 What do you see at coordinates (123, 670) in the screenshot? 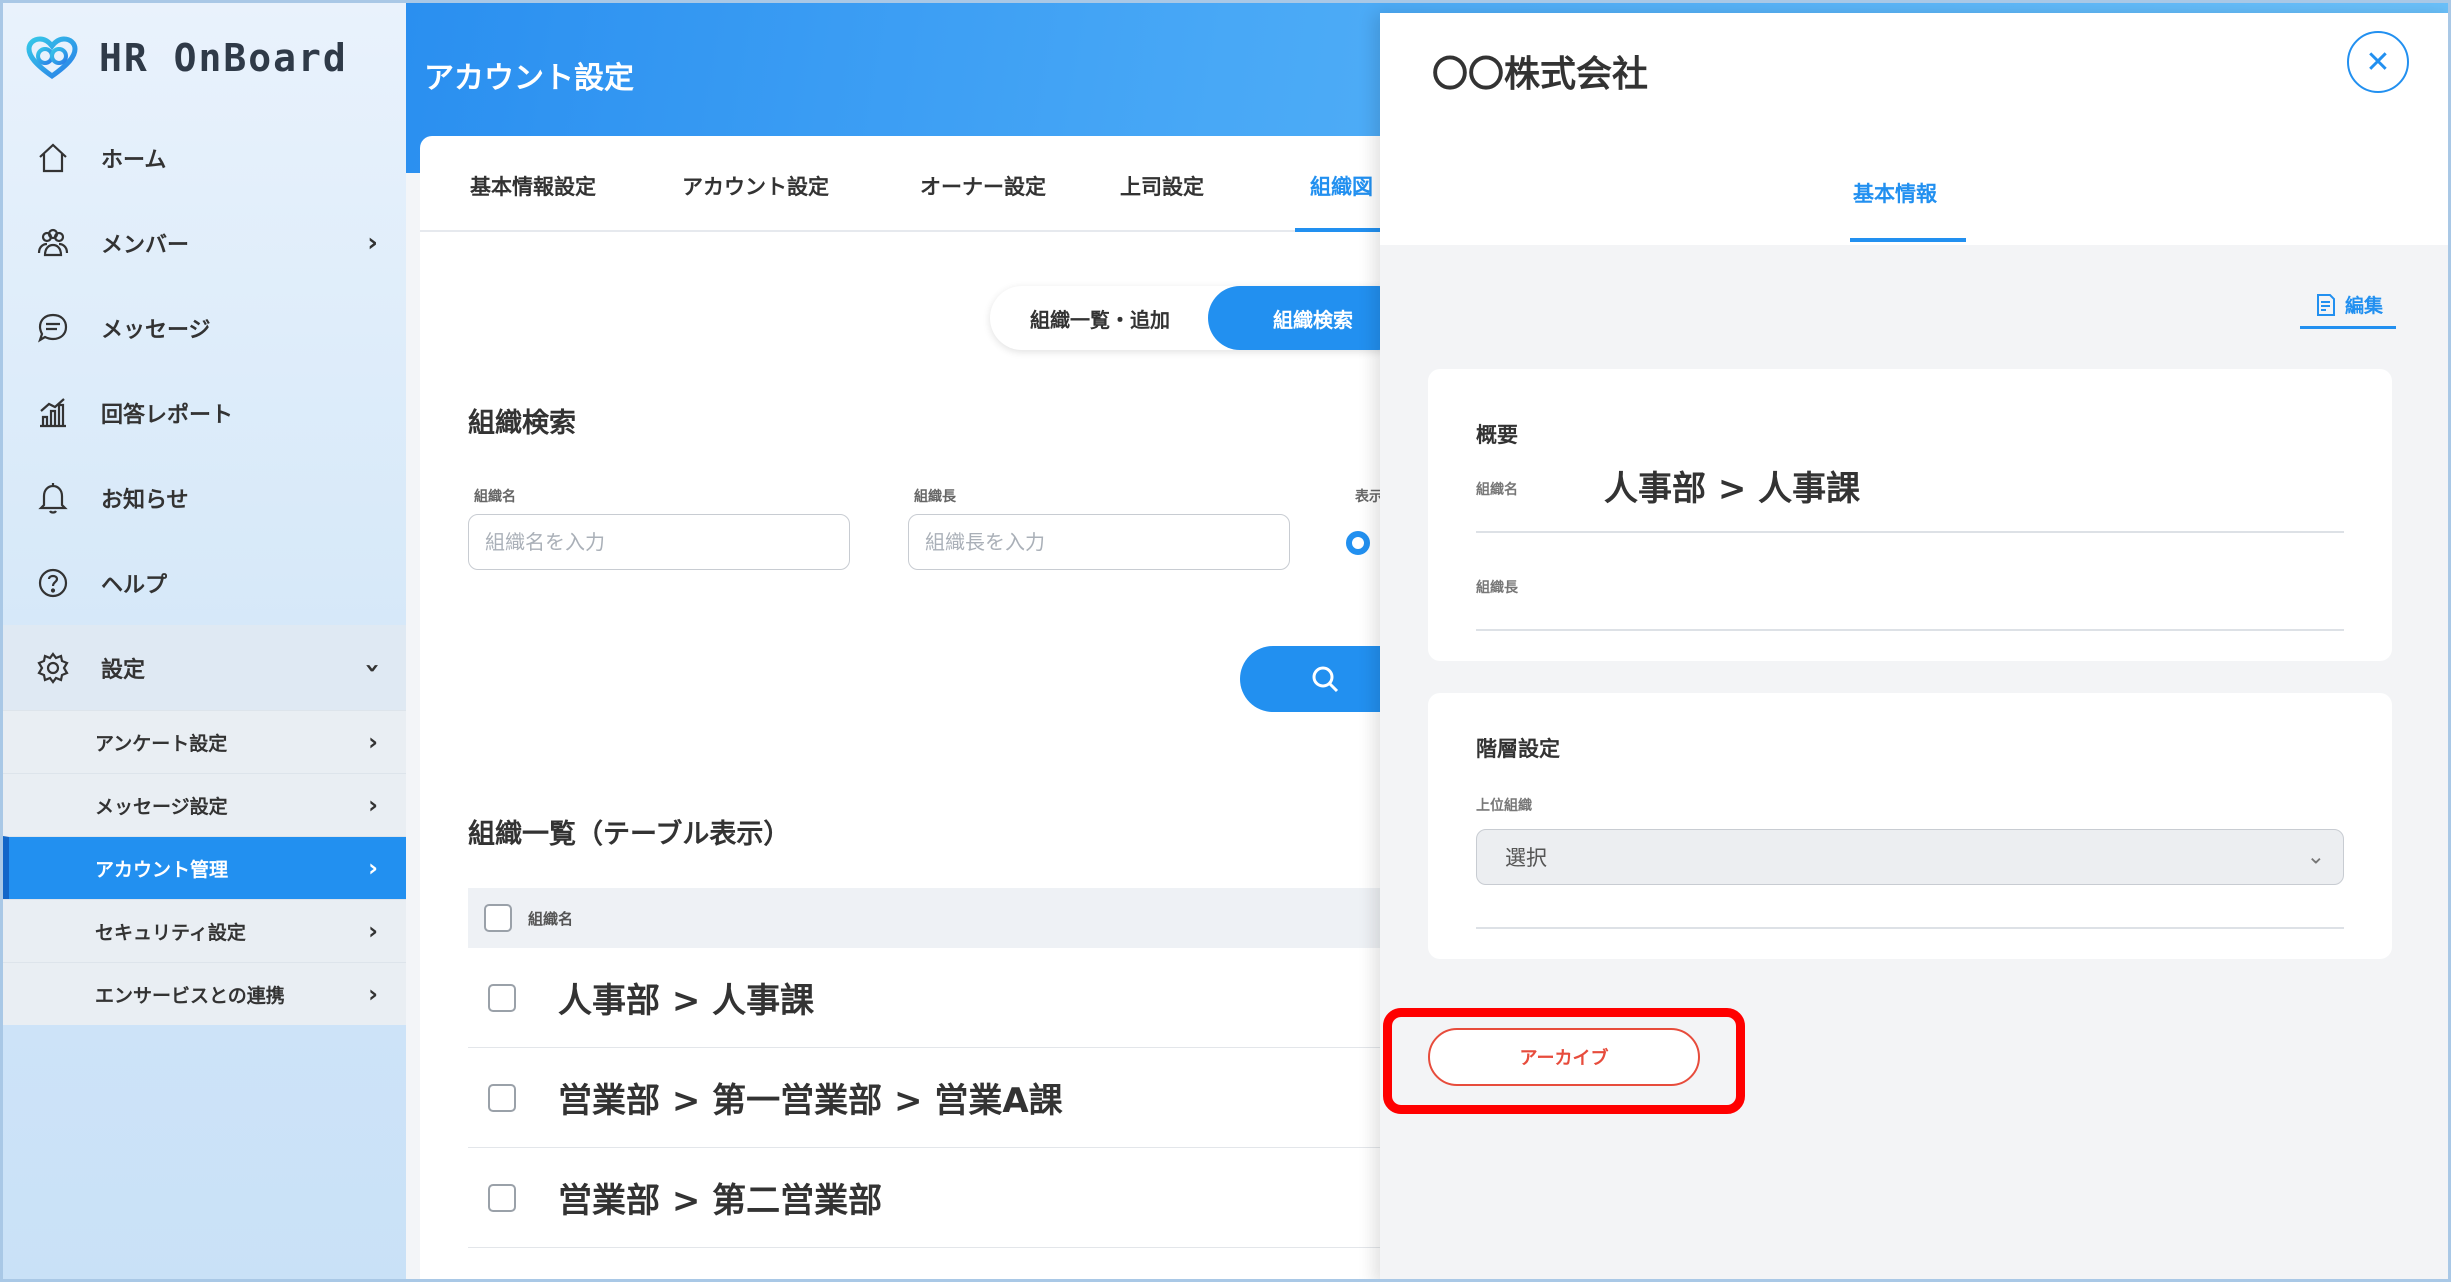
I see `sidebar-item-label: 設定` at bounding box center [123, 670].